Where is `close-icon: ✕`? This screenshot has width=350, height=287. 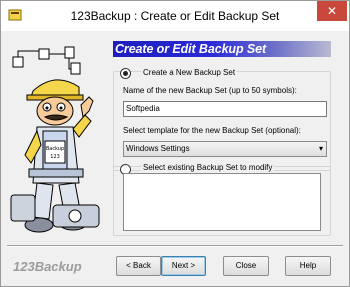
close-icon: ✕ is located at coordinates (332, 11).